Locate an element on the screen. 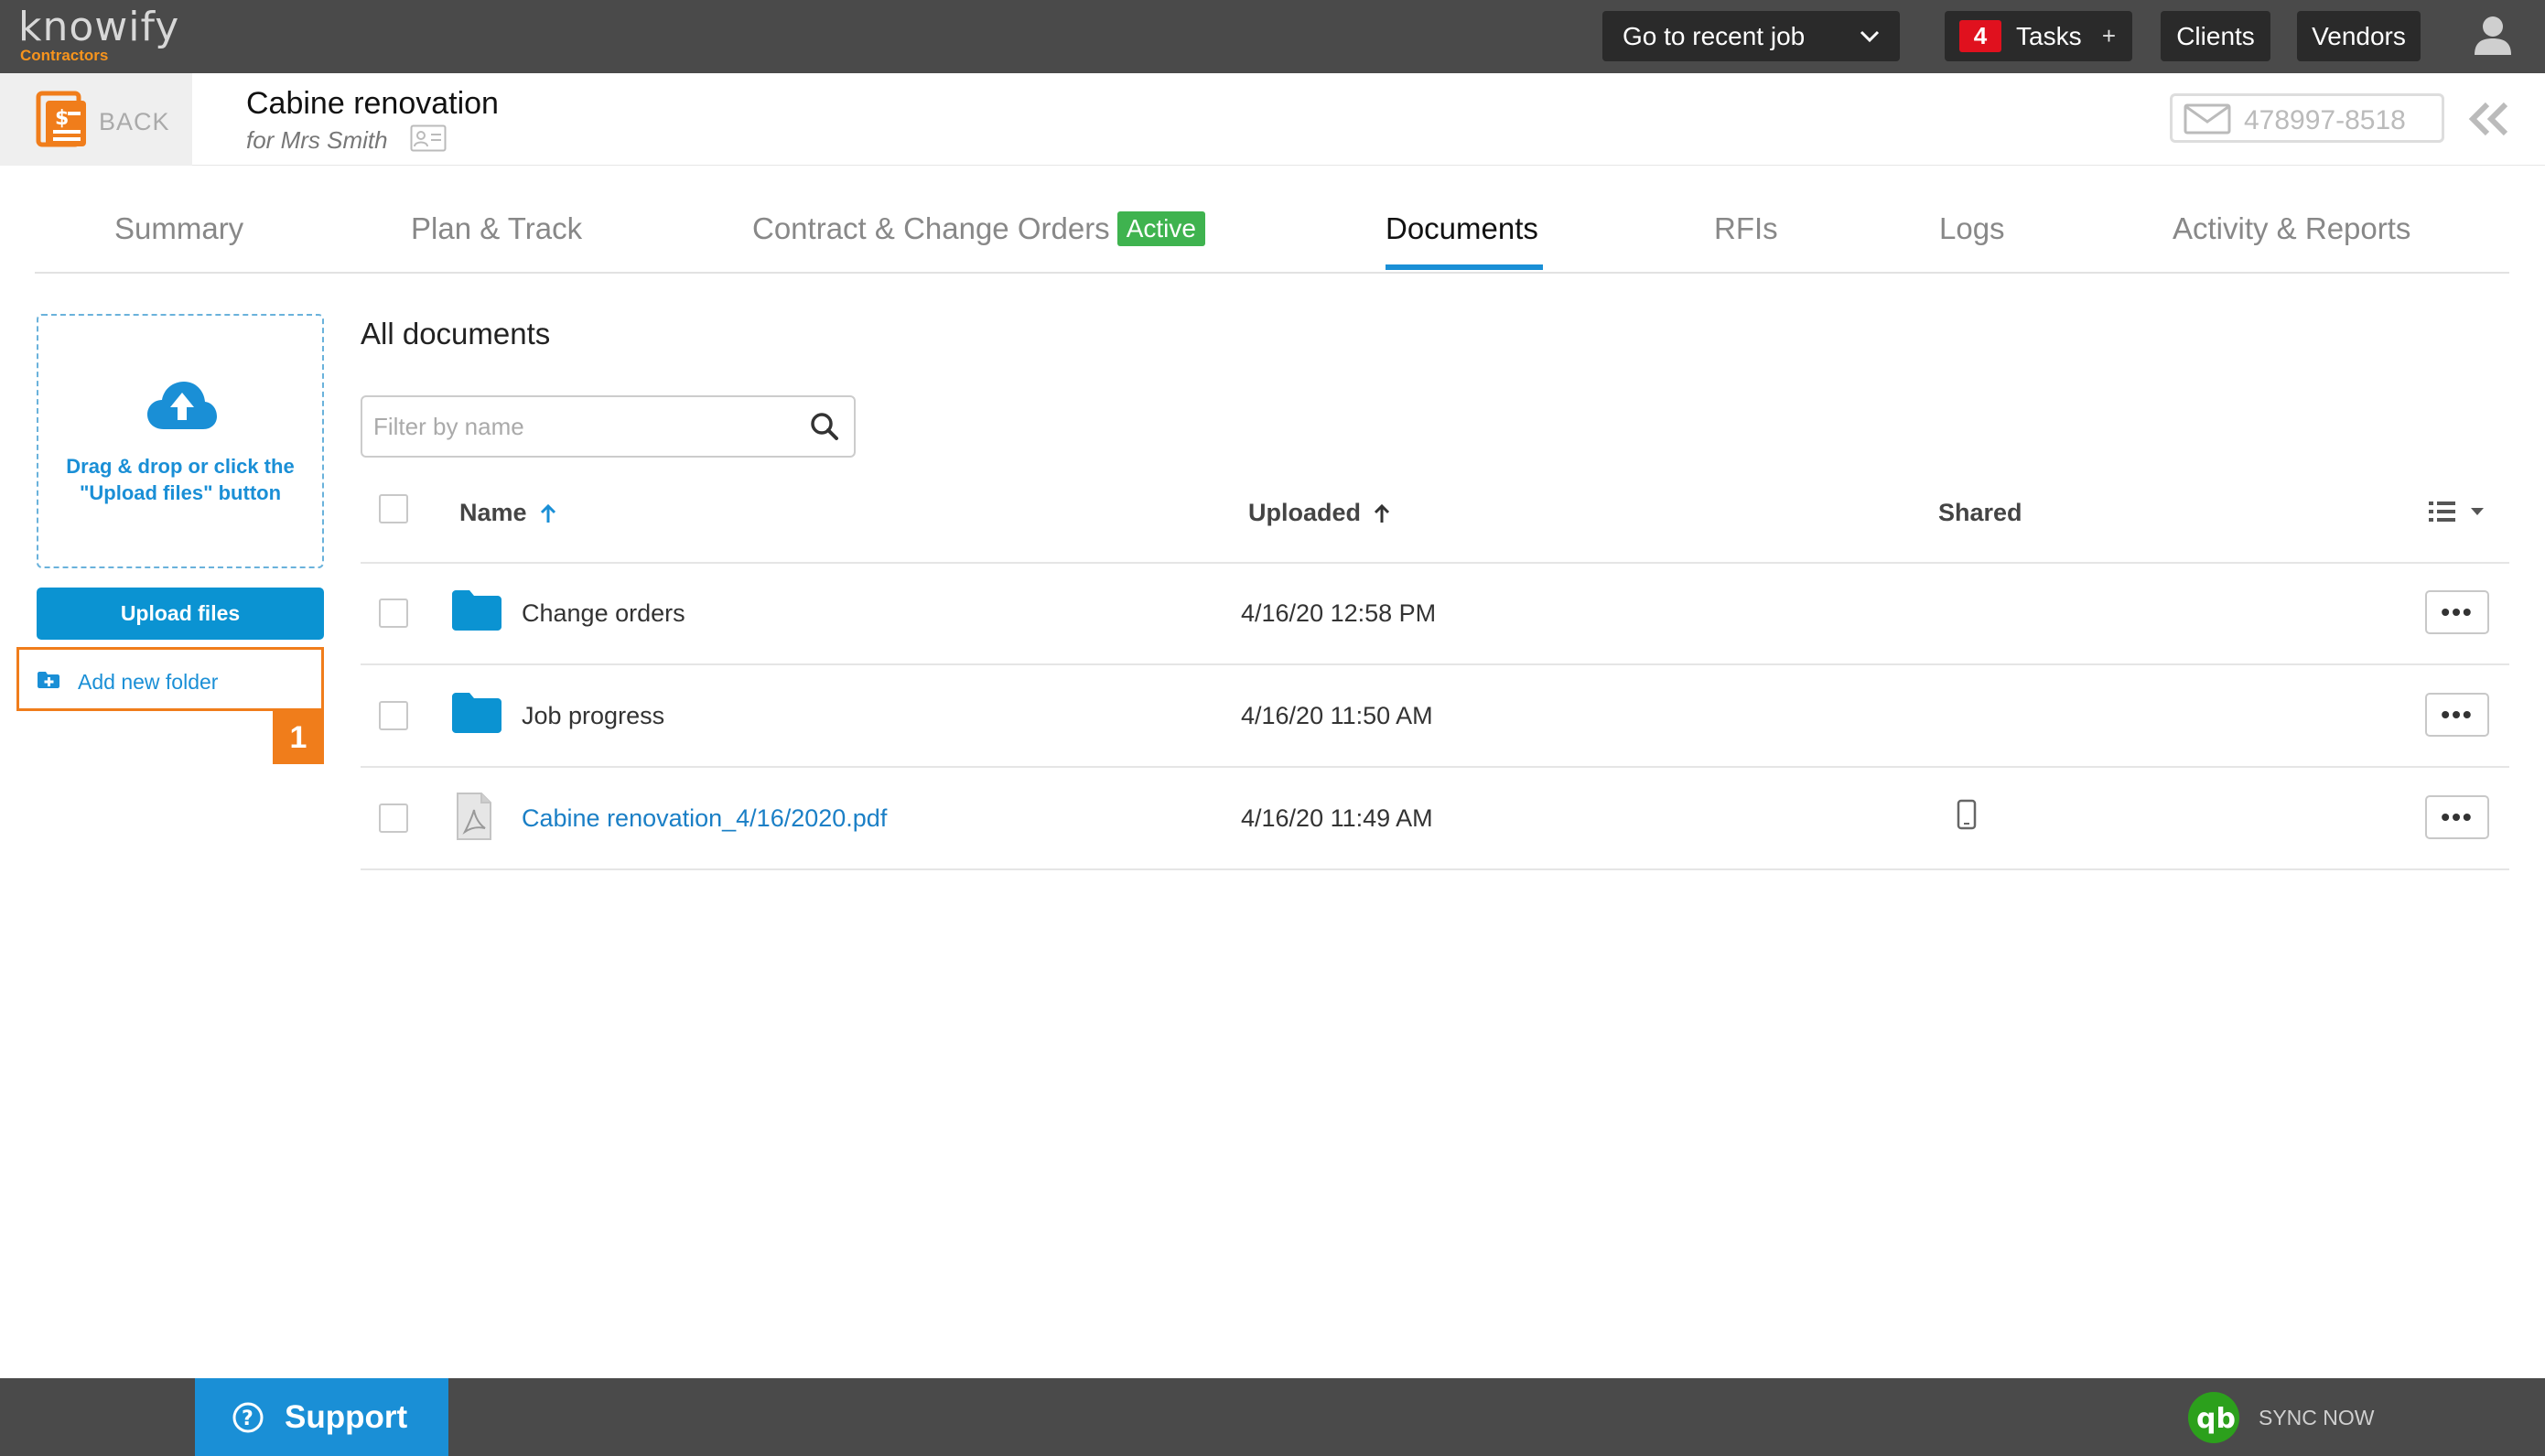 The width and height of the screenshot is (2545, 1456). tab-documents: Documents is located at coordinates (1462, 228).